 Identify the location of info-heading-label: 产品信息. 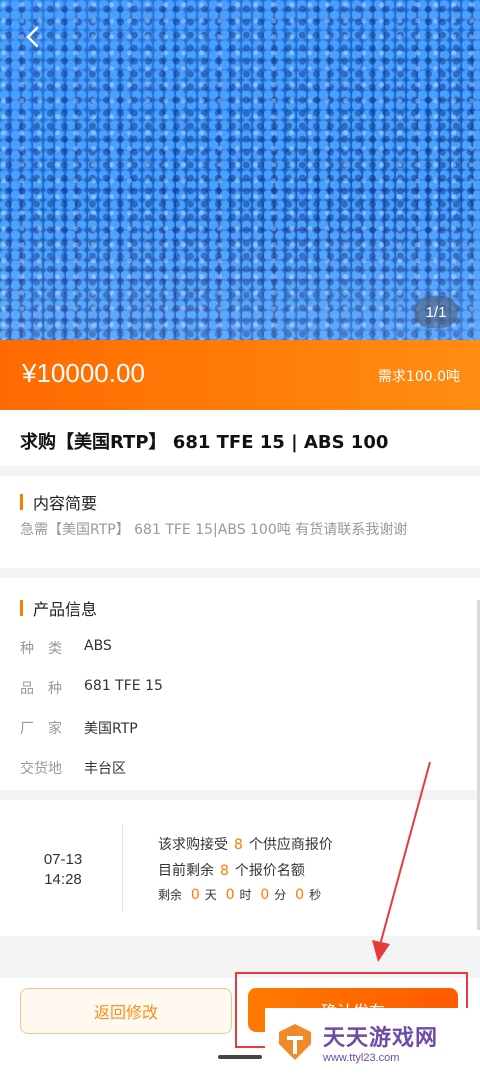
(65, 609).